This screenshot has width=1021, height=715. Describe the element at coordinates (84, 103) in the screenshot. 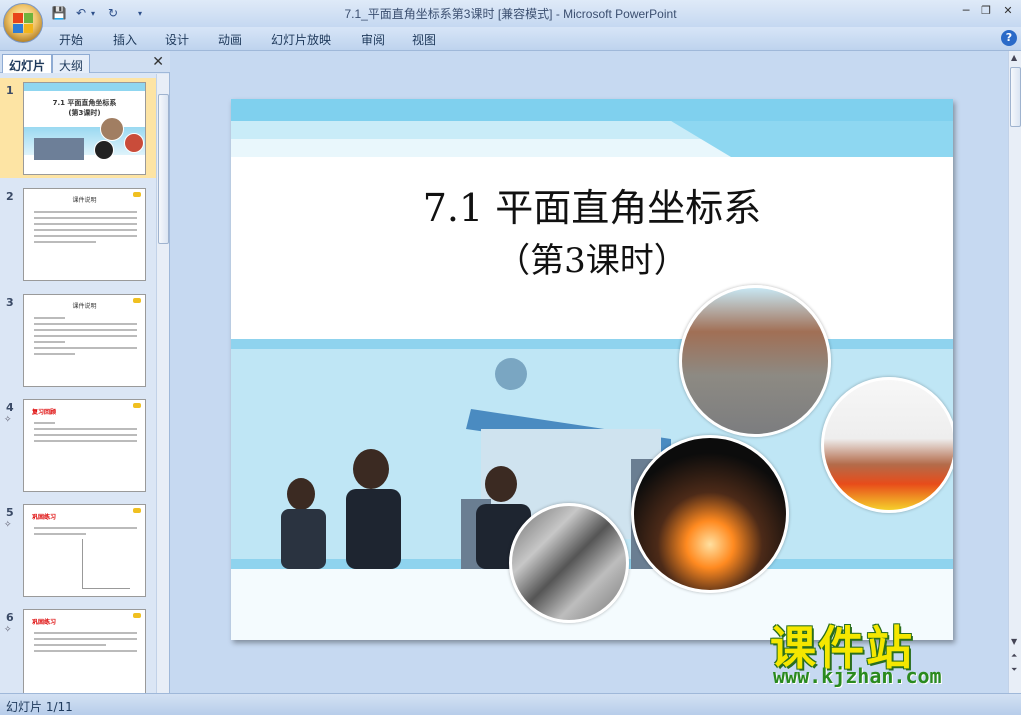

I see `thumbnail-title: 7.1 平面直角坐标系` at that location.